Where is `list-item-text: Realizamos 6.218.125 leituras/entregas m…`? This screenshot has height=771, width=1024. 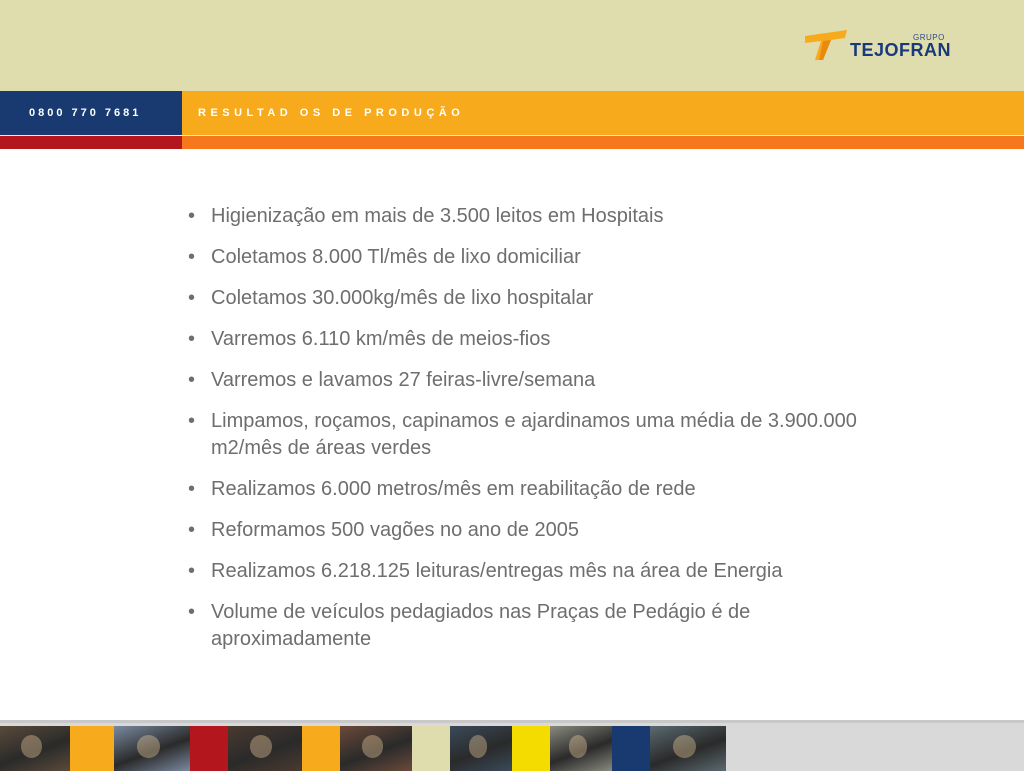
list-item-text: Realizamos 6.218.125 leituras/entregas m… is located at coordinates (497, 571).